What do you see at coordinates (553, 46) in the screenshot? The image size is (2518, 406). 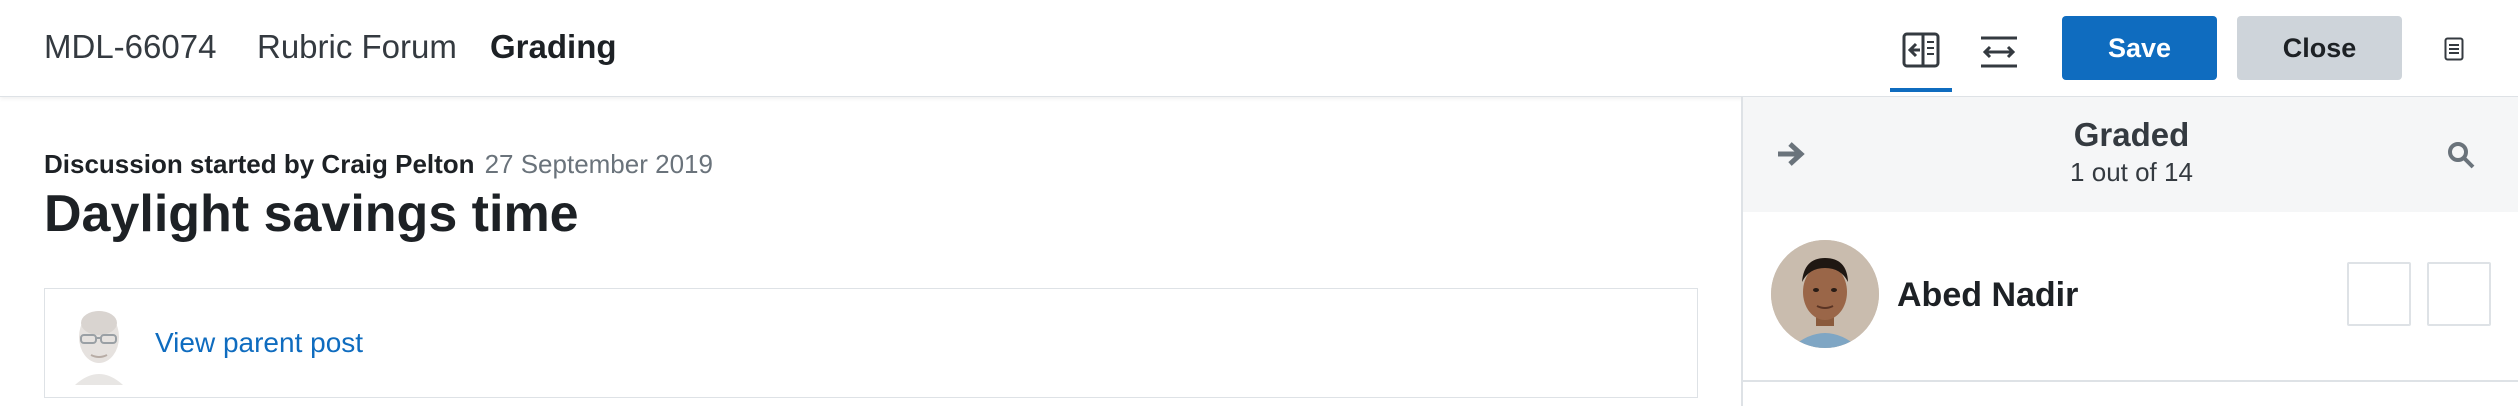 I see `page-mode-title: Grading` at bounding box center [553, 46].